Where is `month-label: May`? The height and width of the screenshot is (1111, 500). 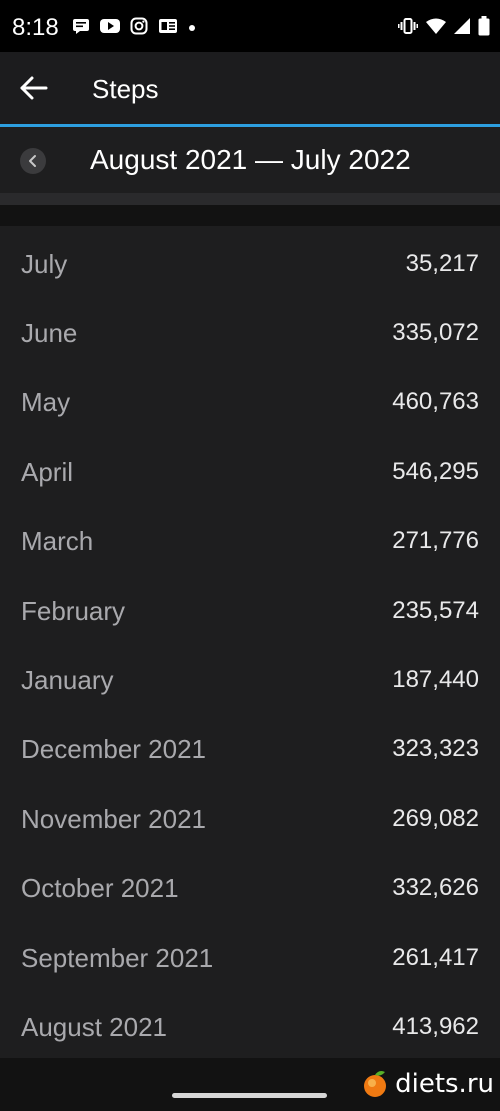 month-label: May is located at coordinates (46, 402).